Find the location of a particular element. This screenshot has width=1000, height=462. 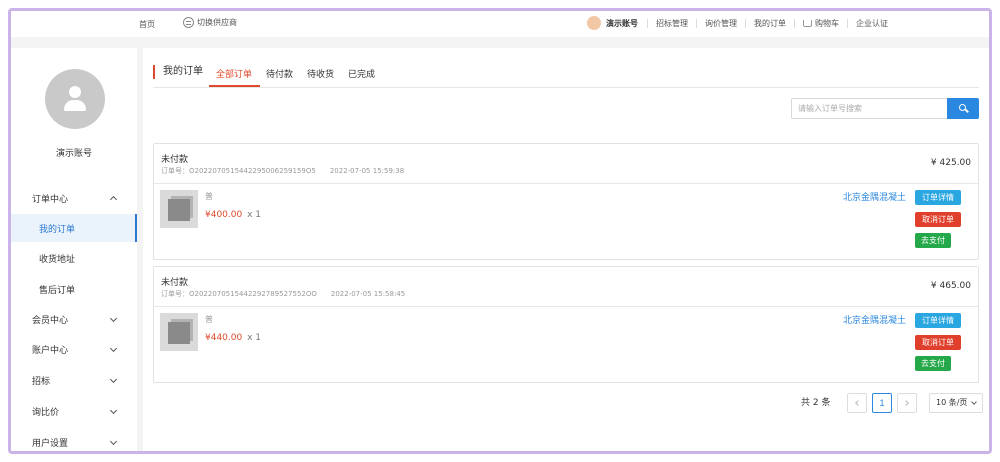

switch-icon is located at coordinates (188, 22).